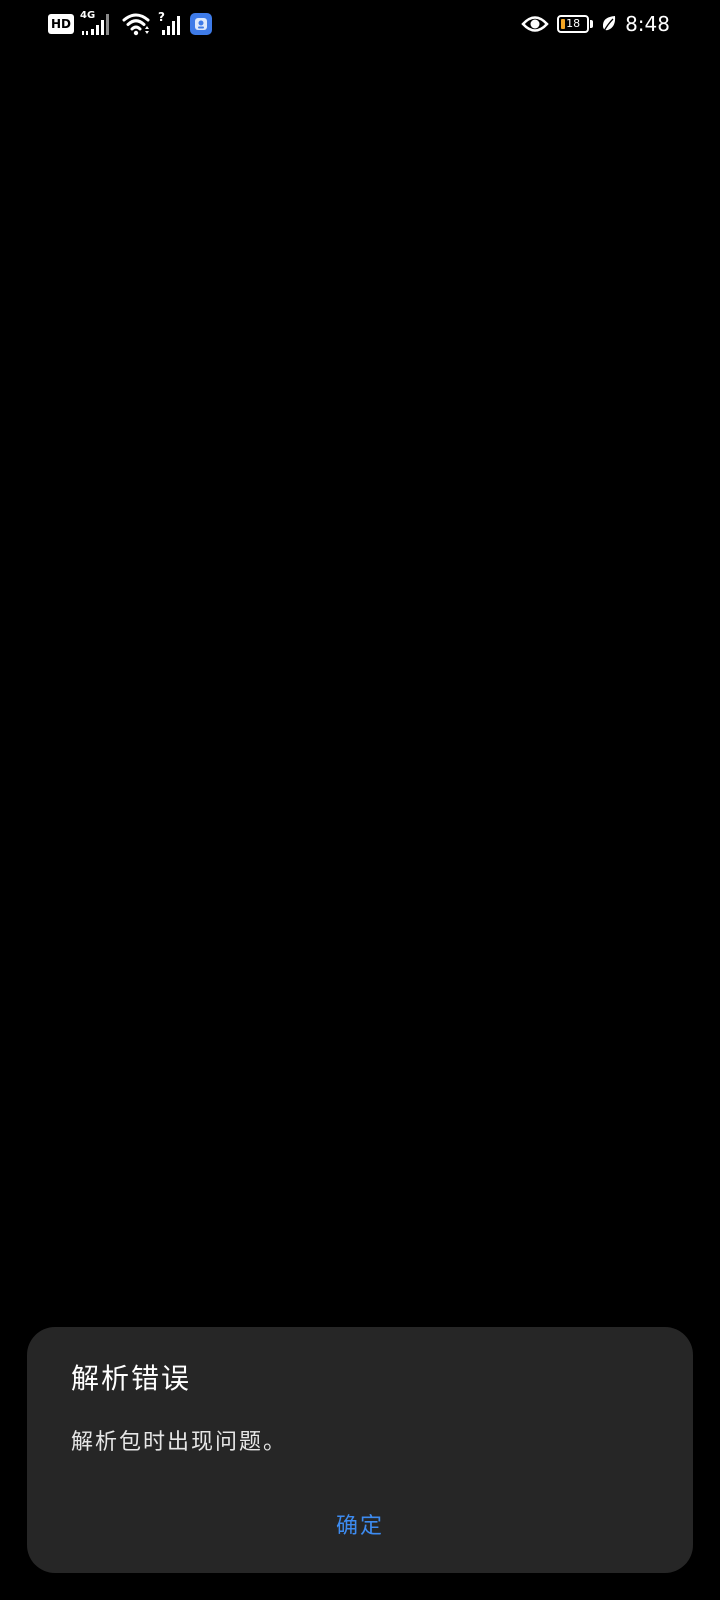 This screenshot has height=1600, width=720. I want to click on battery-tip, so click(592, 24).